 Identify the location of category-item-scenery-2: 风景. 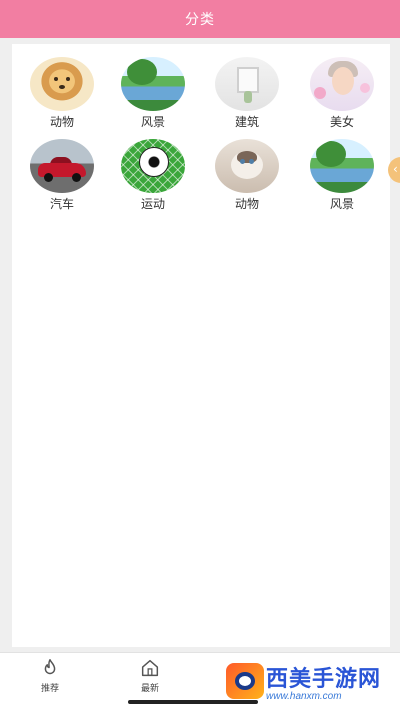
(342, 178).